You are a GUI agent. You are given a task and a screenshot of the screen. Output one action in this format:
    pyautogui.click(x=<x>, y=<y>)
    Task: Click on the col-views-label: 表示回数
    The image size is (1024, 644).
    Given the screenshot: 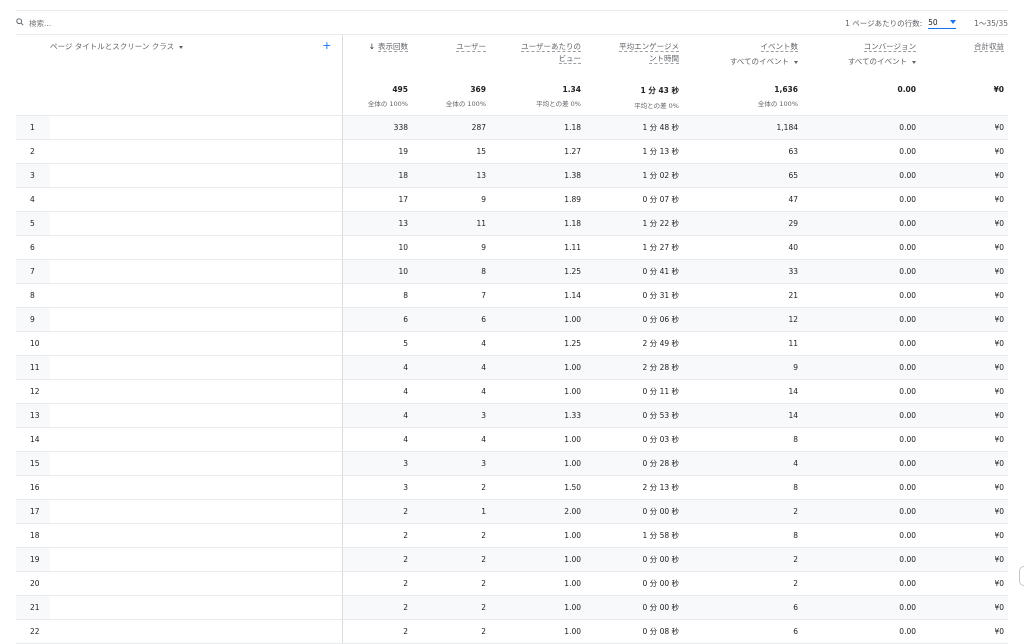 What is the action you would take?
    pyautogui.click(x=393, y=47)
    